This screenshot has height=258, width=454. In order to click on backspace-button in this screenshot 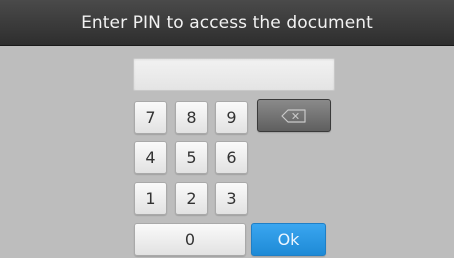, I will do `click(294, 115)`.